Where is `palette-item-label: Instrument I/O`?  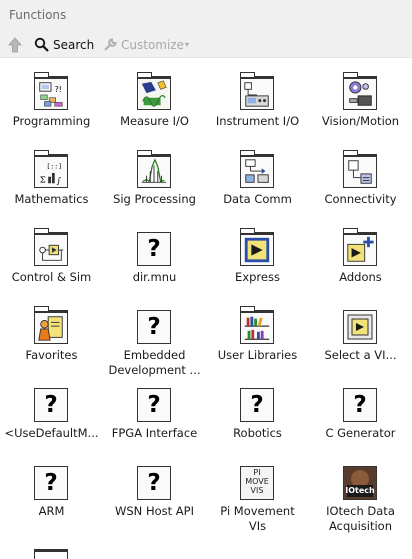
palette-item-label: Instrument I/O is located at coordinates (257, 121).